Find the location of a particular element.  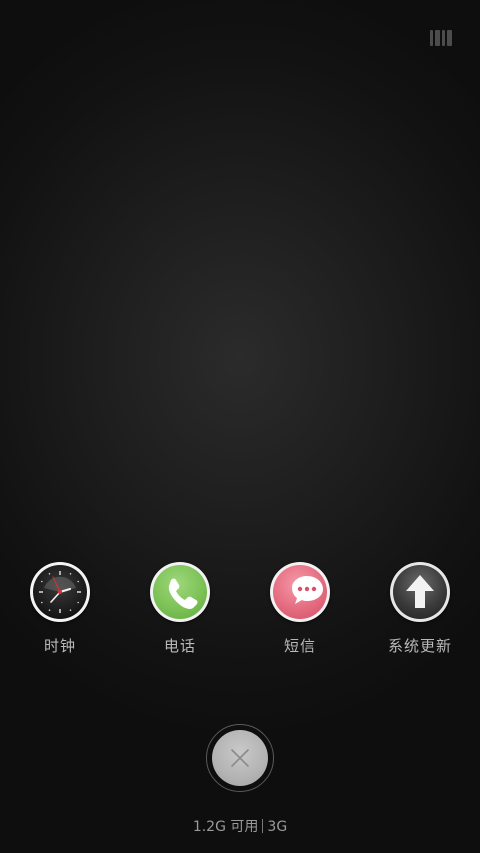

memory-available: 1.2G 可用 is located at coordinates (225, 827).